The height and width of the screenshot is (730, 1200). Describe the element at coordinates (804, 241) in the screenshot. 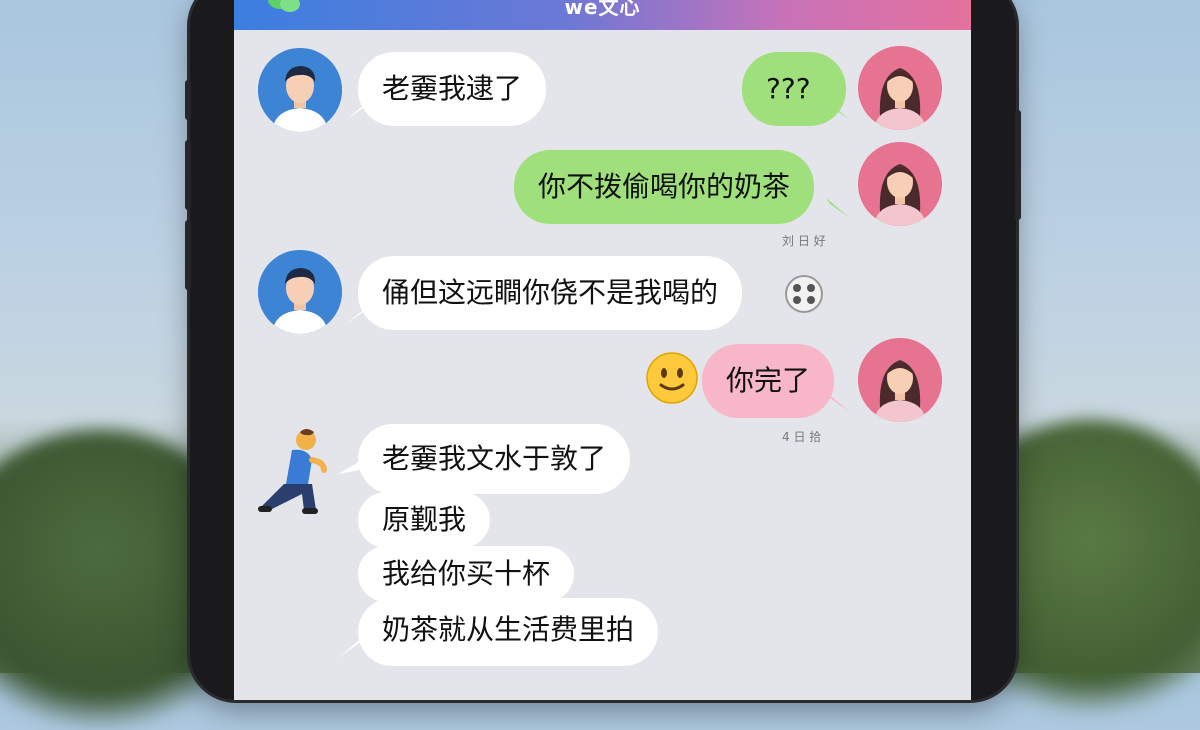

I see `message-timestamp: 刘 日 好` at that location.